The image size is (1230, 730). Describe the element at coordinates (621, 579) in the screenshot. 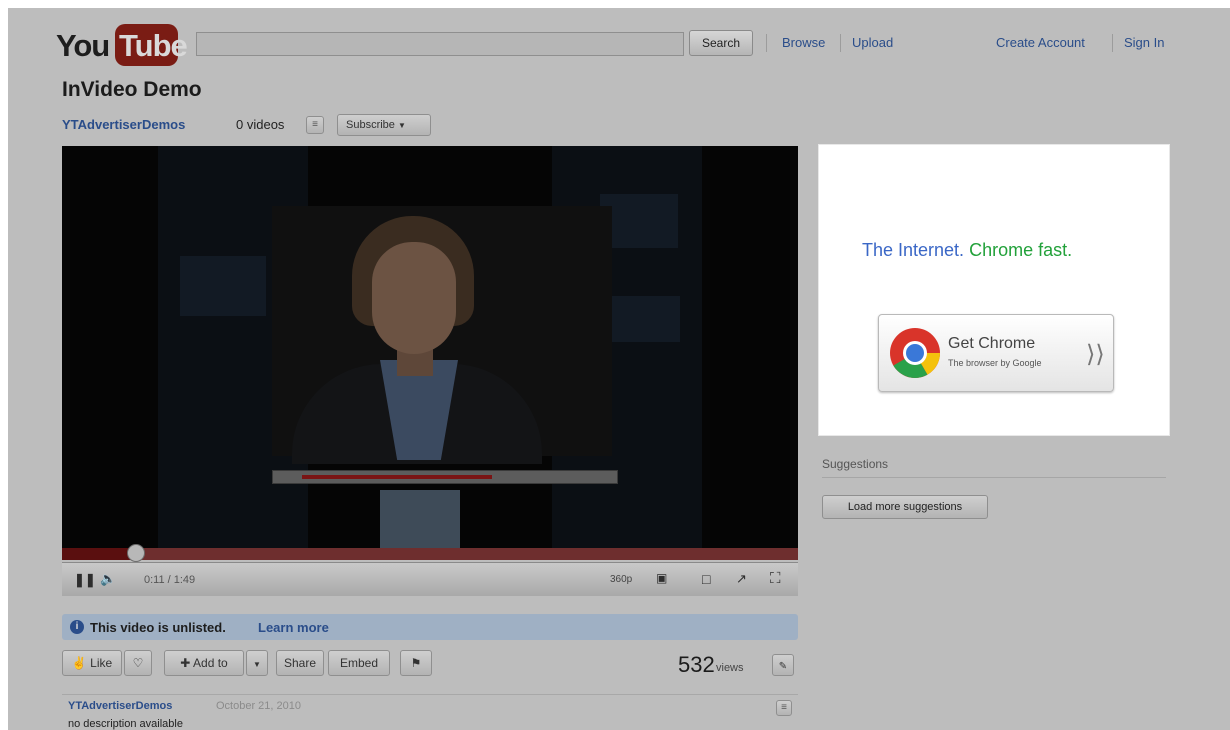

I see `quality-selector: 360p` at that location.